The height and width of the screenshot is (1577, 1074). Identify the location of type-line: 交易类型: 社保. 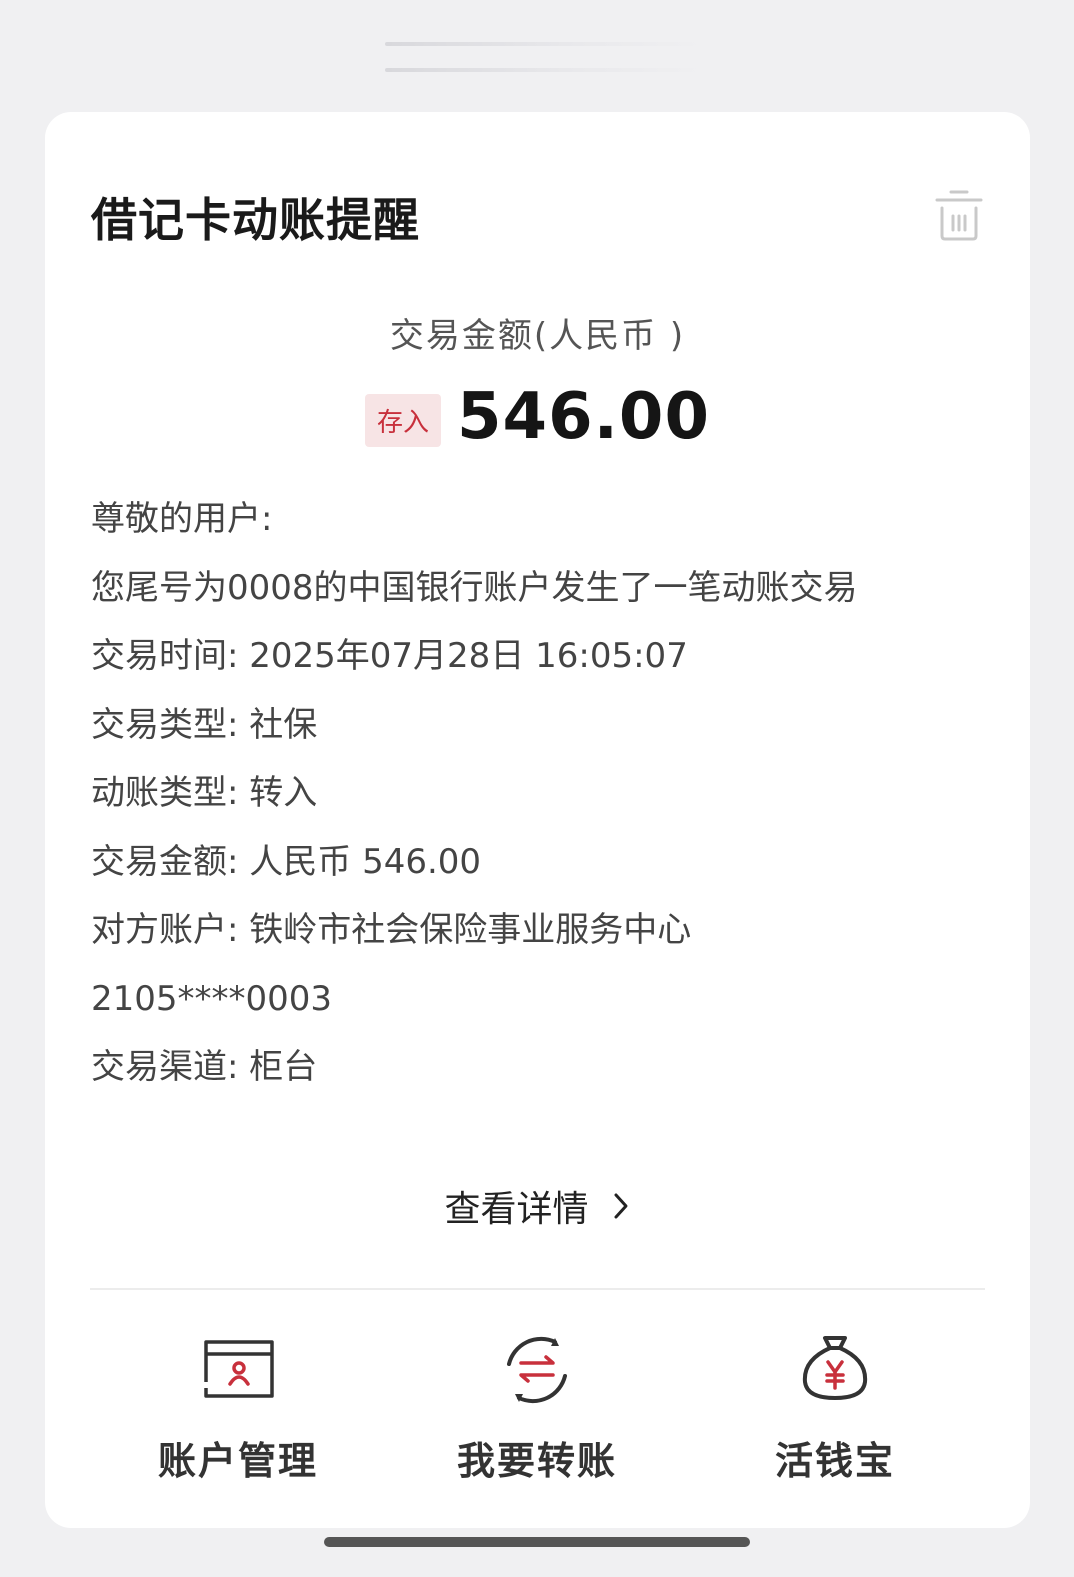
(204, 724).